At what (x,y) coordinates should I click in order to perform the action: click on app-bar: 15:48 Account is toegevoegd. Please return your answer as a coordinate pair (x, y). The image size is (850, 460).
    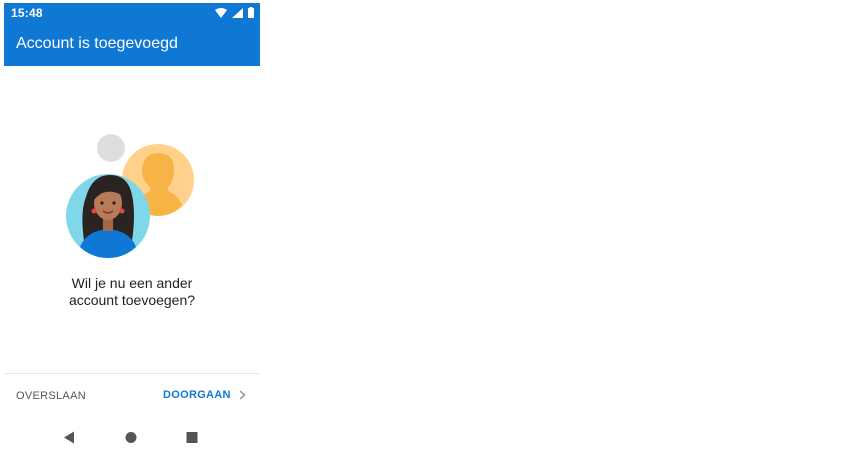
    Looking at the image, I should click on (132, 34).